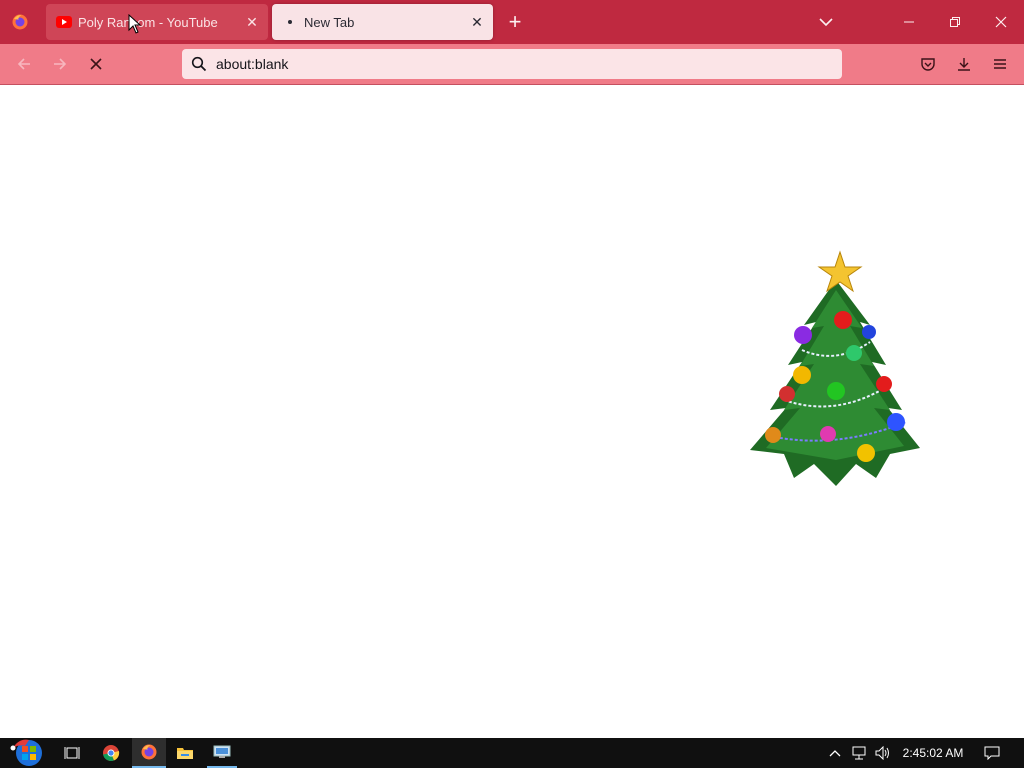 This screenshot has height=768, width=1024. What do you see at coordinates (1000, 64) in the screenshot?
I see `hamburger-menu-icon` at bounding box center [1000, 64].